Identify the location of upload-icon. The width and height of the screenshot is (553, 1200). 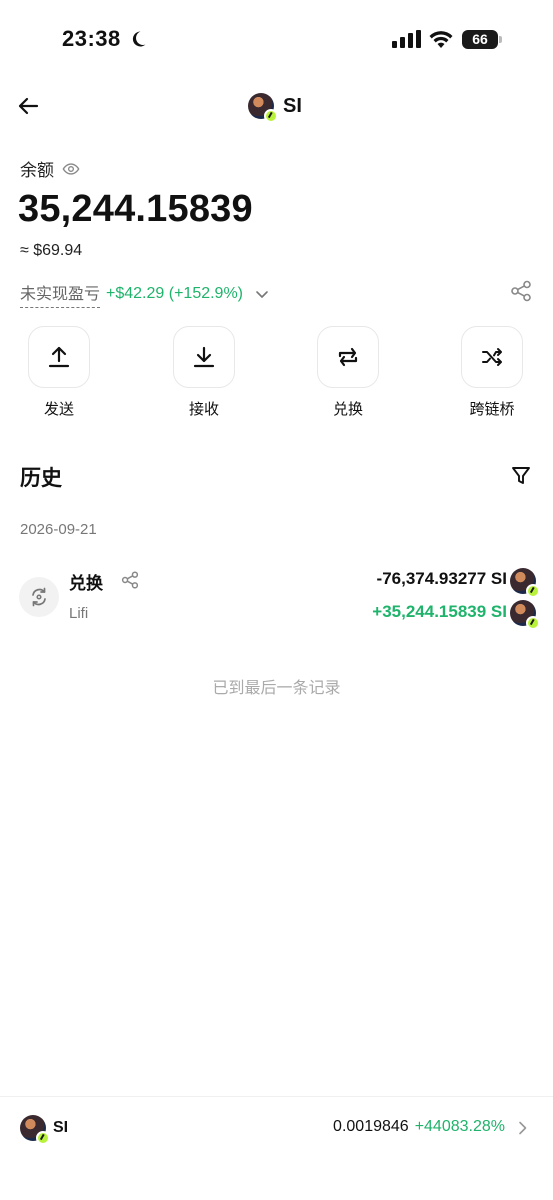
(59, 357).